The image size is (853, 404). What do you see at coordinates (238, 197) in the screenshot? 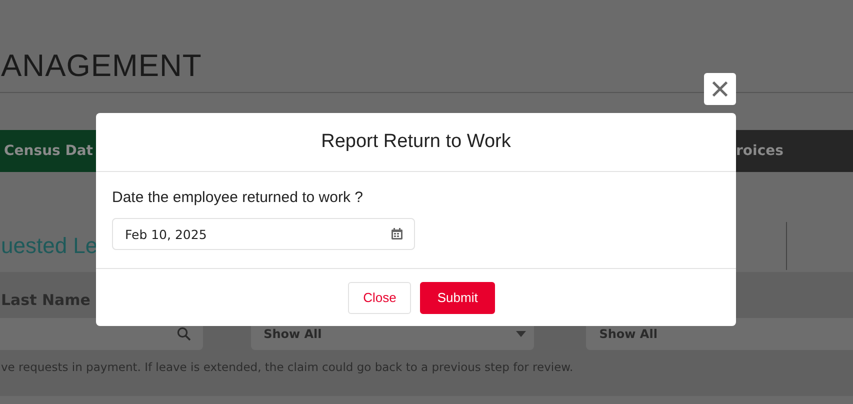
I see `question-label: Date the employee returned to work ?` at bounding box center [238, 197].